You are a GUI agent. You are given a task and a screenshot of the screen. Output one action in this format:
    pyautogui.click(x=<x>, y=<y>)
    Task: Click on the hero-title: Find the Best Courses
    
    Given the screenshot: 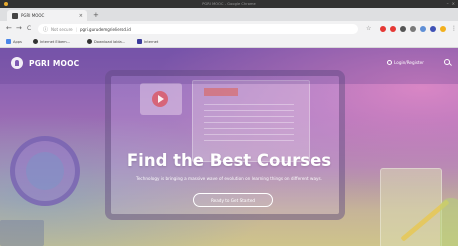 What is the action you would take?
    pyautogui.click(x=229, y=160)
    